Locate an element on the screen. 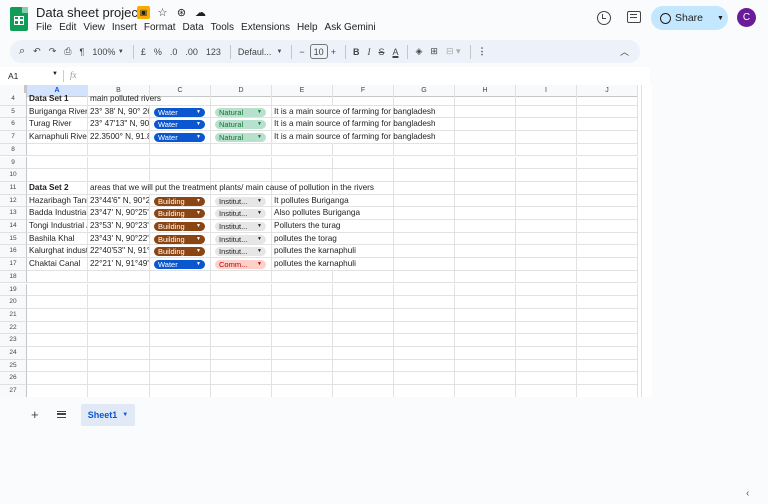 Image resolution: width=768 pixels, height=504 pixels. cell-e21 is located at coordinates (302, 315).